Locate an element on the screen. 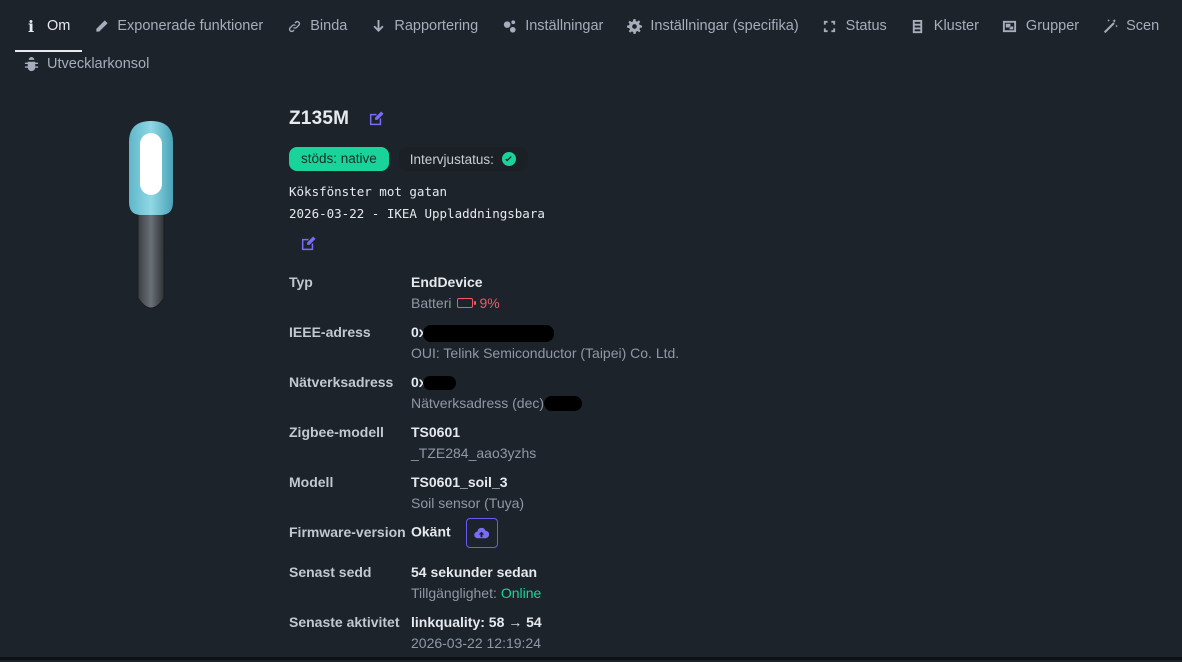  tab-label: Grupper is located at coordinates (1052, 26).